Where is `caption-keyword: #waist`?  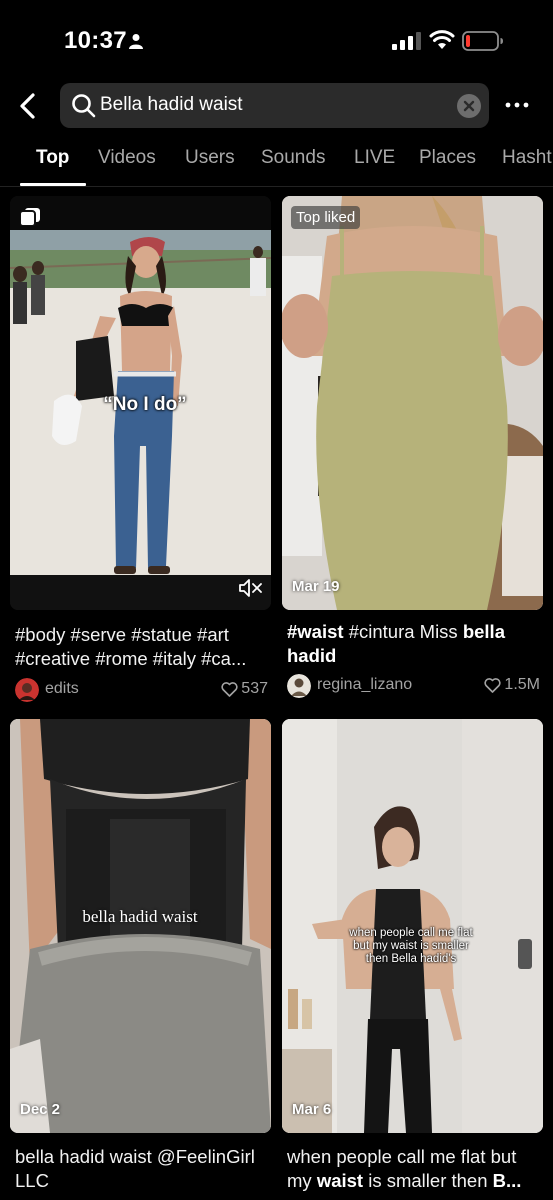 caption-keyword: #waist is located at coordinates (315, 631).